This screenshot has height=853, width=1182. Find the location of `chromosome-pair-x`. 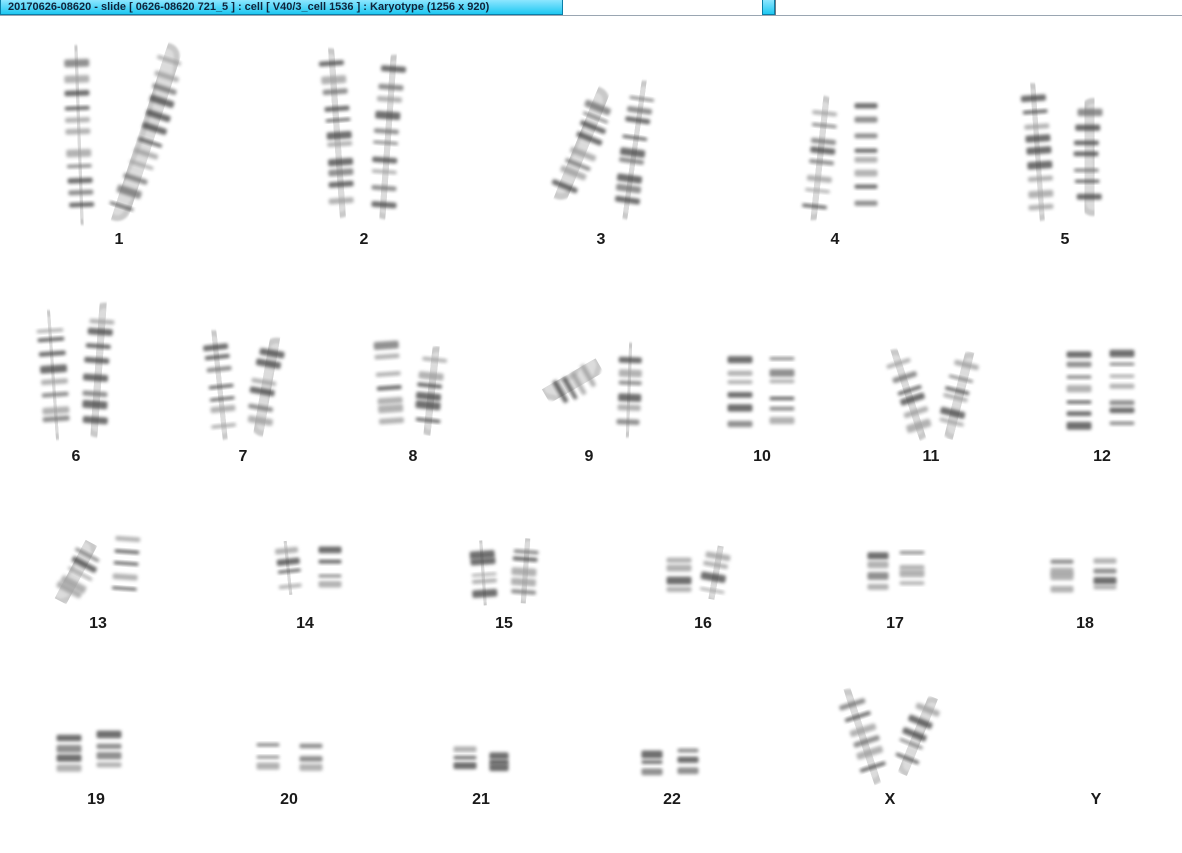

chromosome-pair-x is located at coordinates (890, 737).